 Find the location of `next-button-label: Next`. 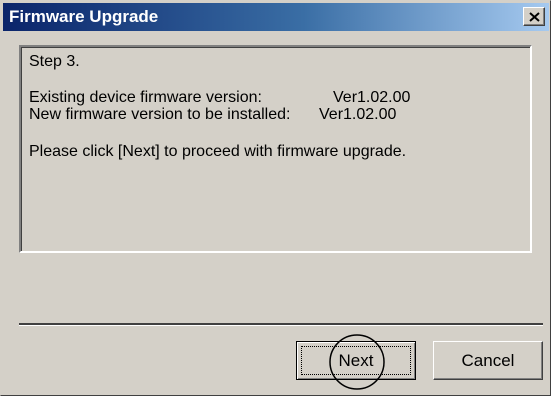

next-button-label: Next is located at coordinates (356, 360).